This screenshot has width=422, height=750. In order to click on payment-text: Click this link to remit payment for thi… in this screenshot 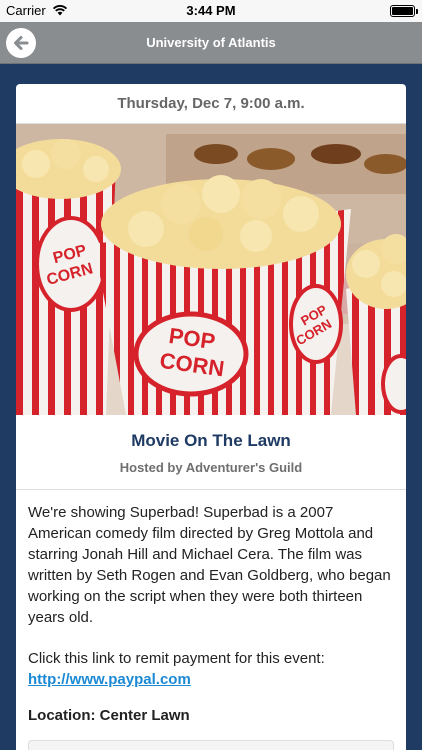, I will do `click(176, 658)`.